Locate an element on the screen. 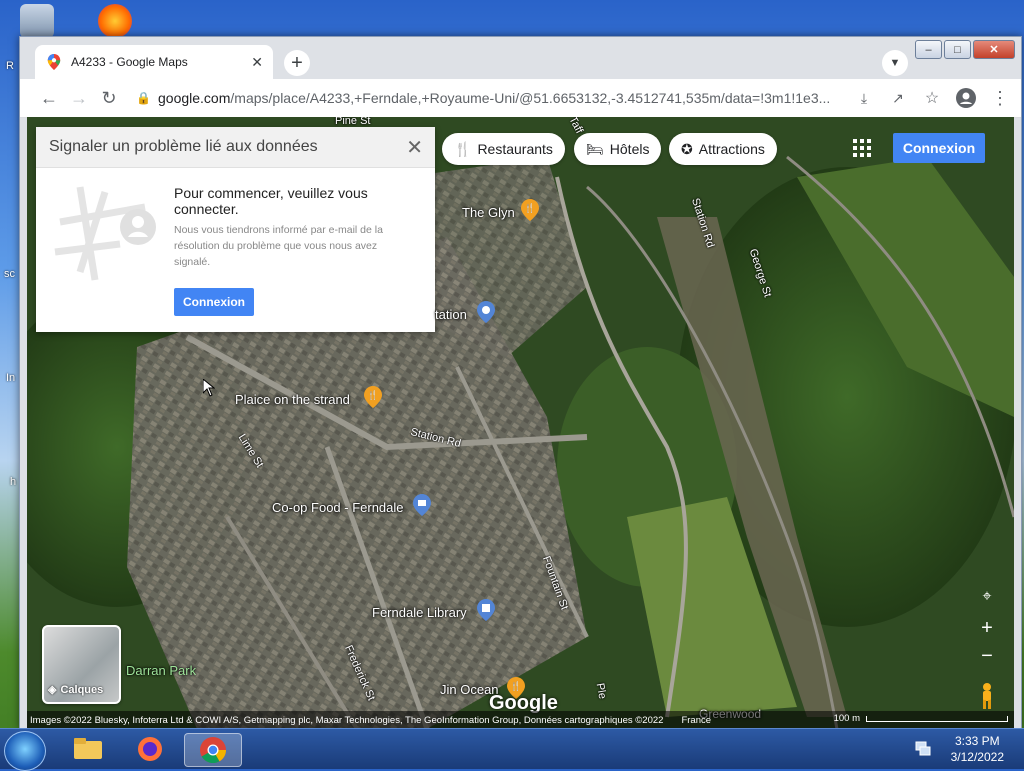  plus-icon: + is located at coordinates (987, 627).